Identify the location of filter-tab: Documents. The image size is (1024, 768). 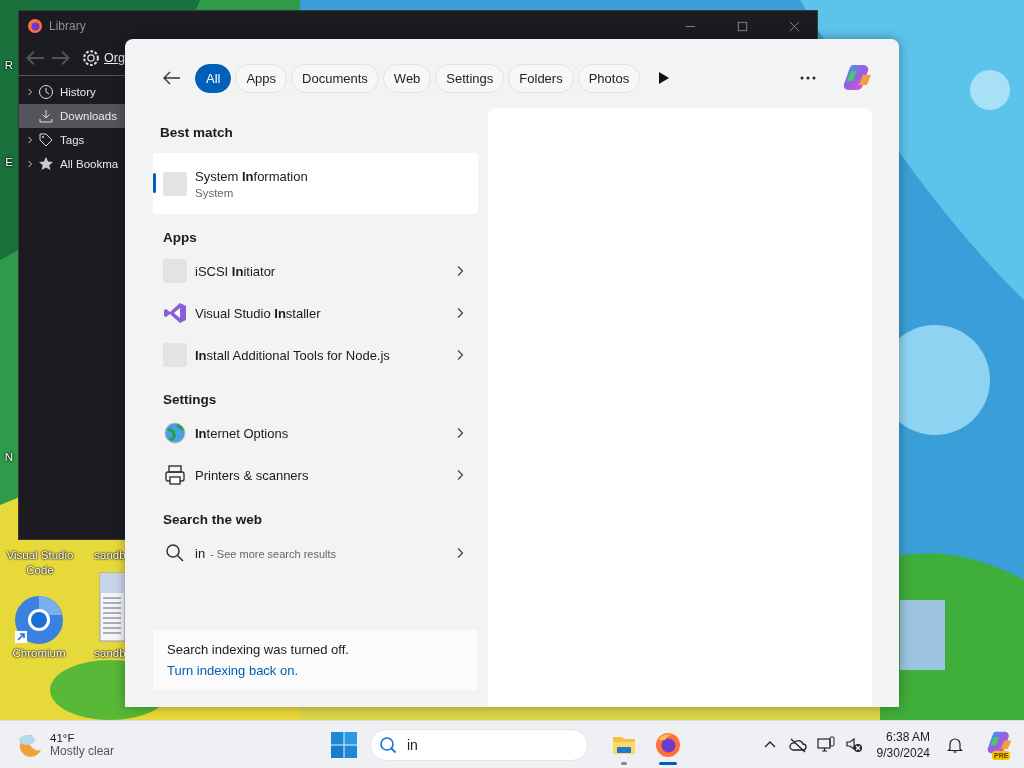
(335, 78).